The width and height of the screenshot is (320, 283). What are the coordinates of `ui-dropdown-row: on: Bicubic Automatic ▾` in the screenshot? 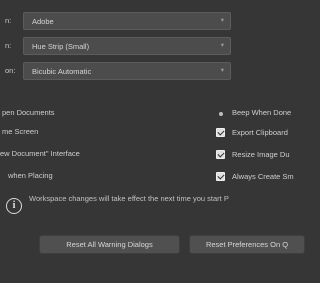 It's located at (152, 72).